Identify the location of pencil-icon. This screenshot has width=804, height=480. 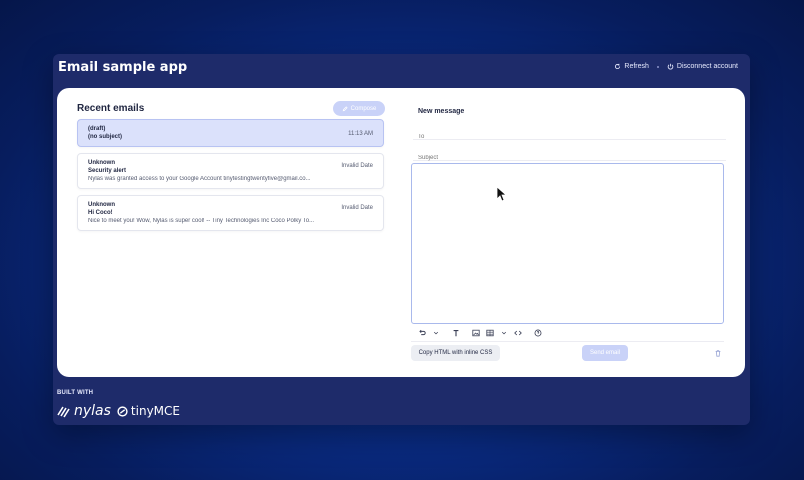
(345, 108).